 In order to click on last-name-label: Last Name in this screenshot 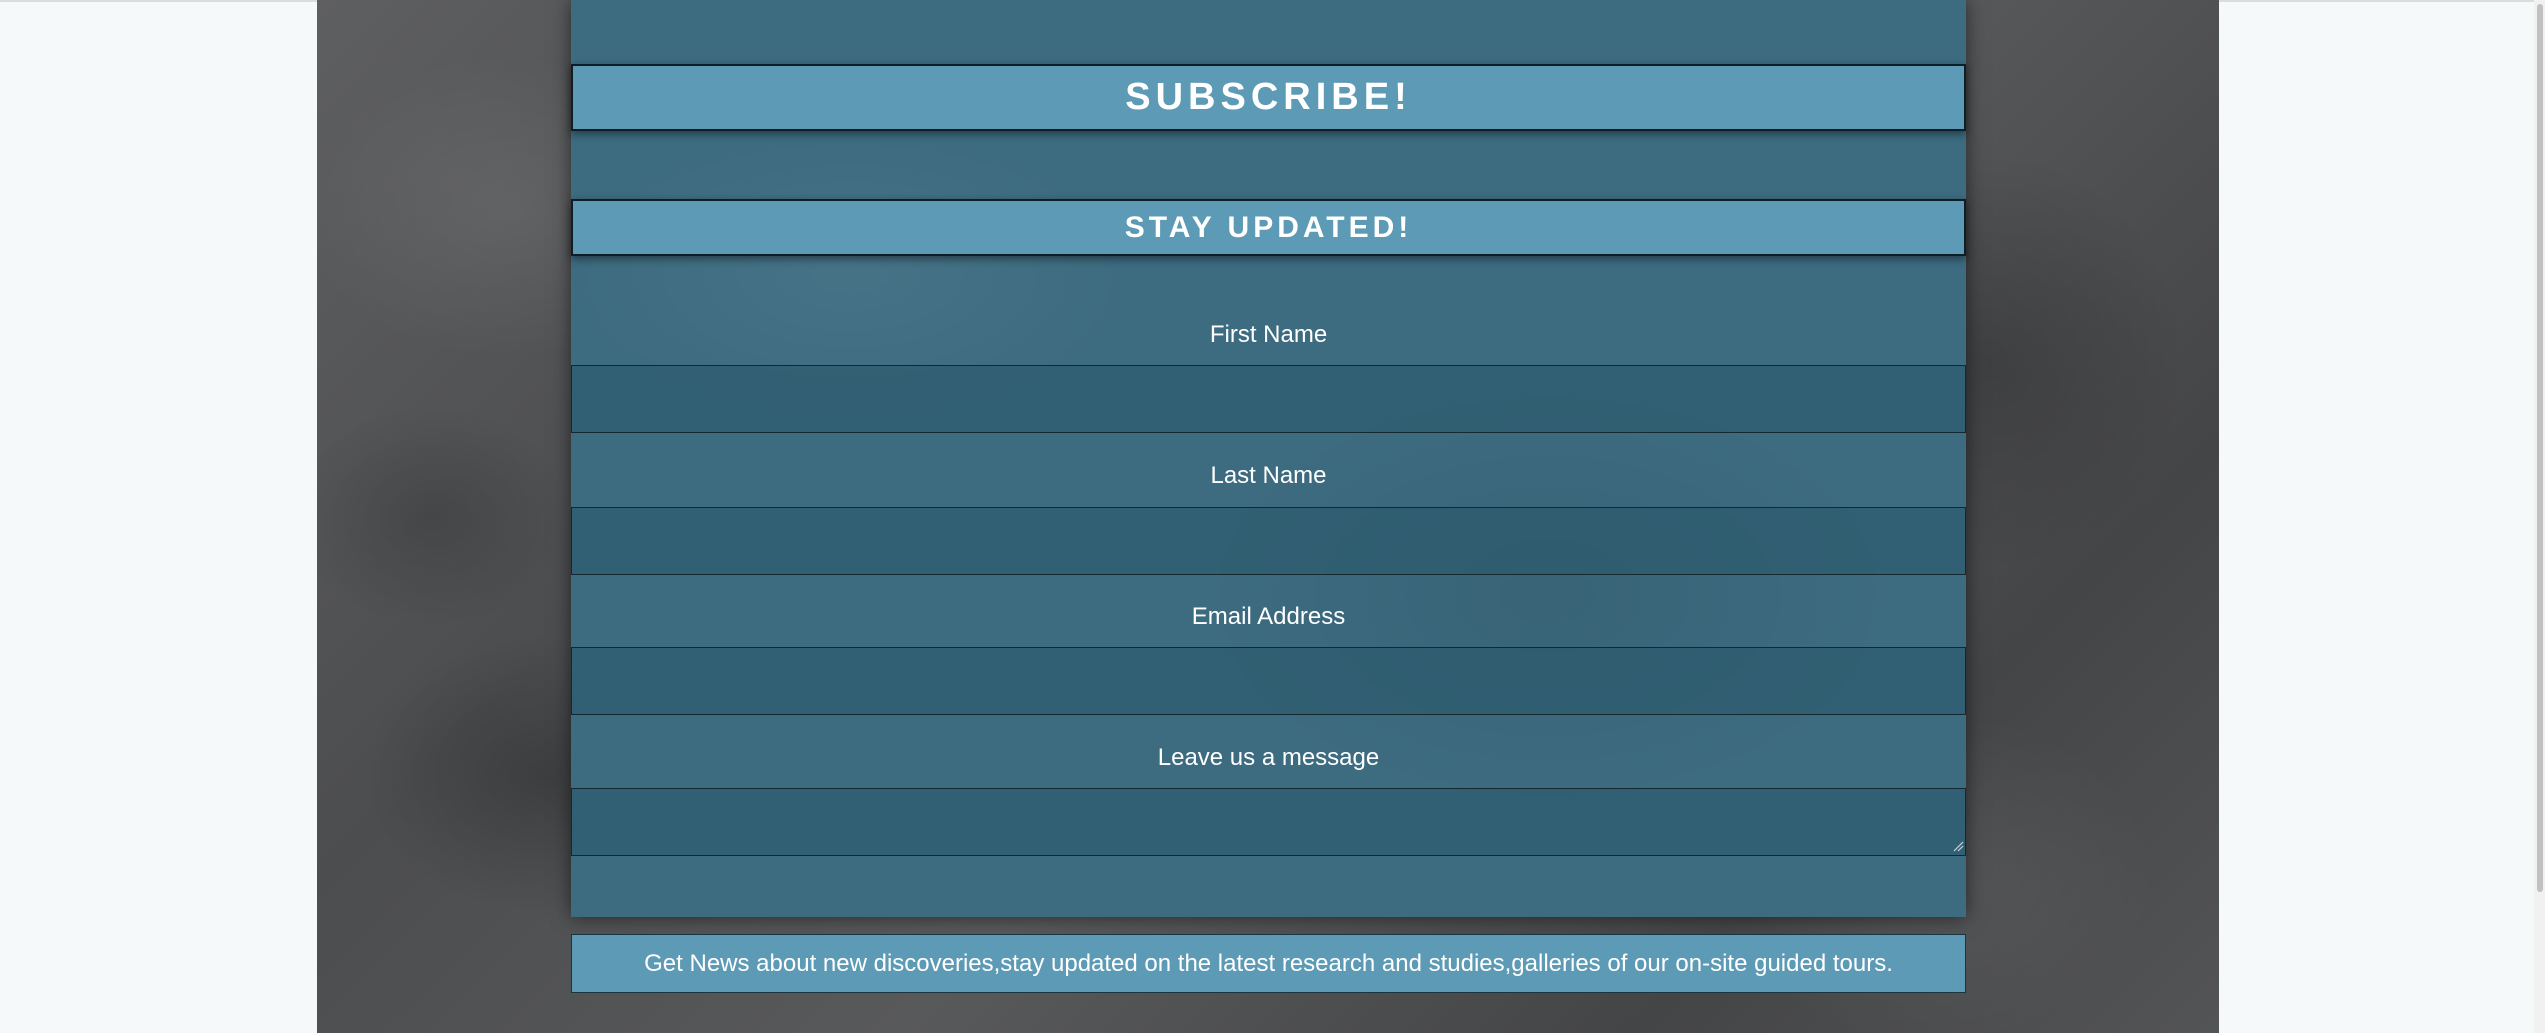, I will do `click(1268, 475)`.